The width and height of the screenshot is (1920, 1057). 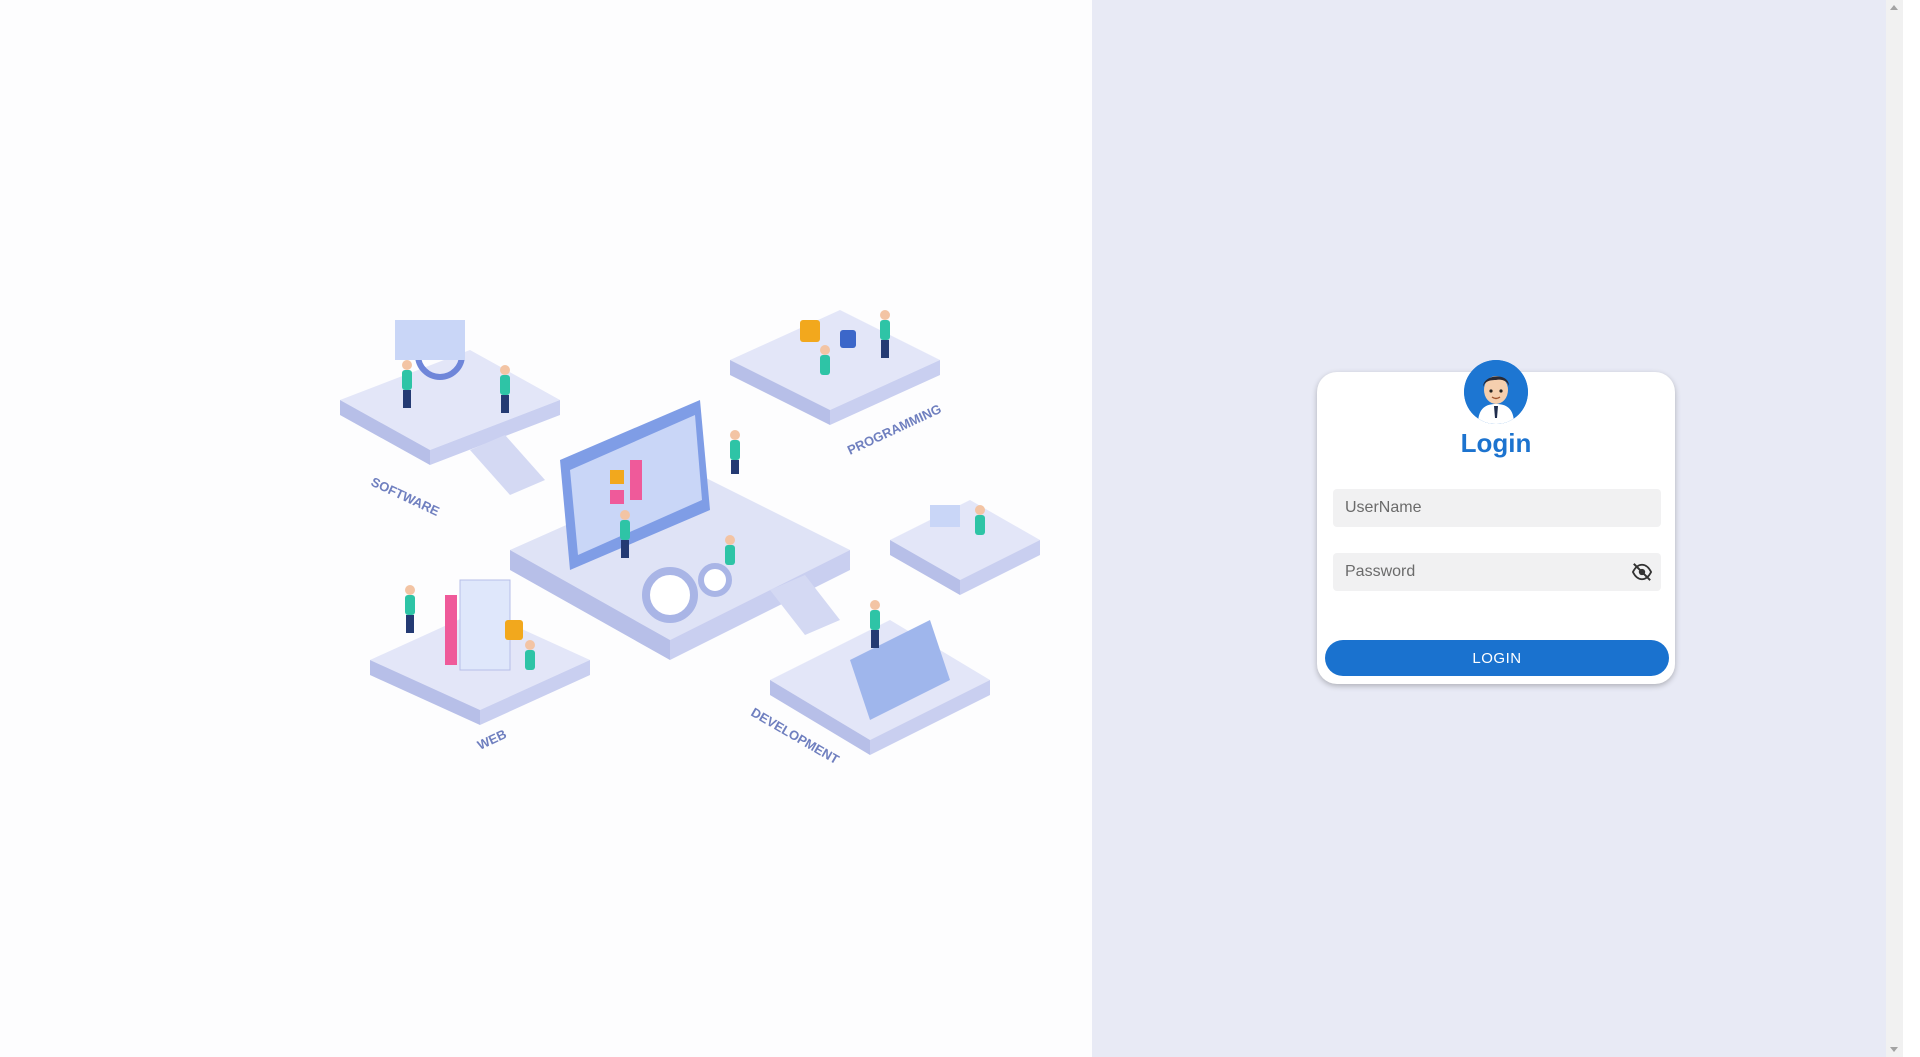 What do you see at coordinates (1496, 443) in the screenshot?
I see `login-title: Login` at bounding box center [1496, 443].